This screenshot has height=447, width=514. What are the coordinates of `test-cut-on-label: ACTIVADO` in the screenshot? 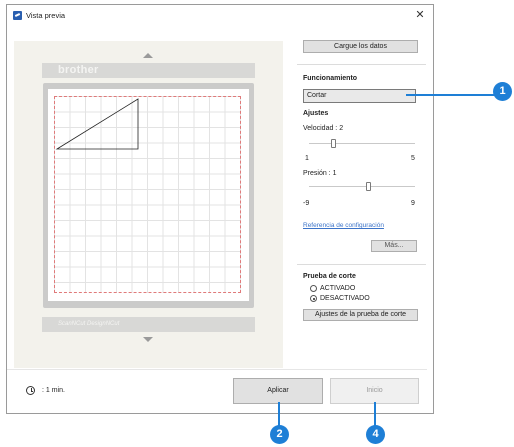 It's located at (338, 288).